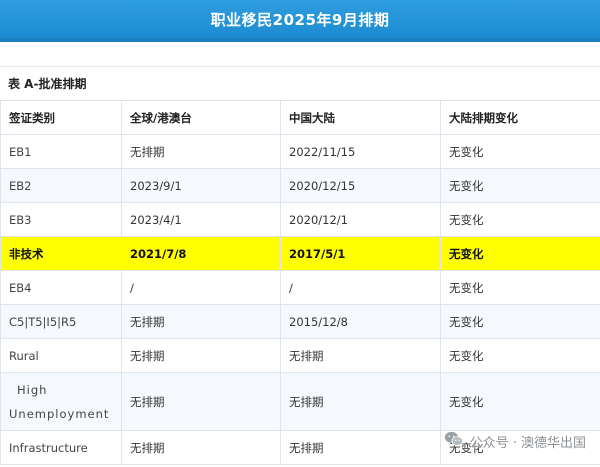 This screenshot has height=467, width=600. What do you see at coordinates (61, 185) in the screenshot?
I see `cell-category: EB2` at bounding box center [61, 185].